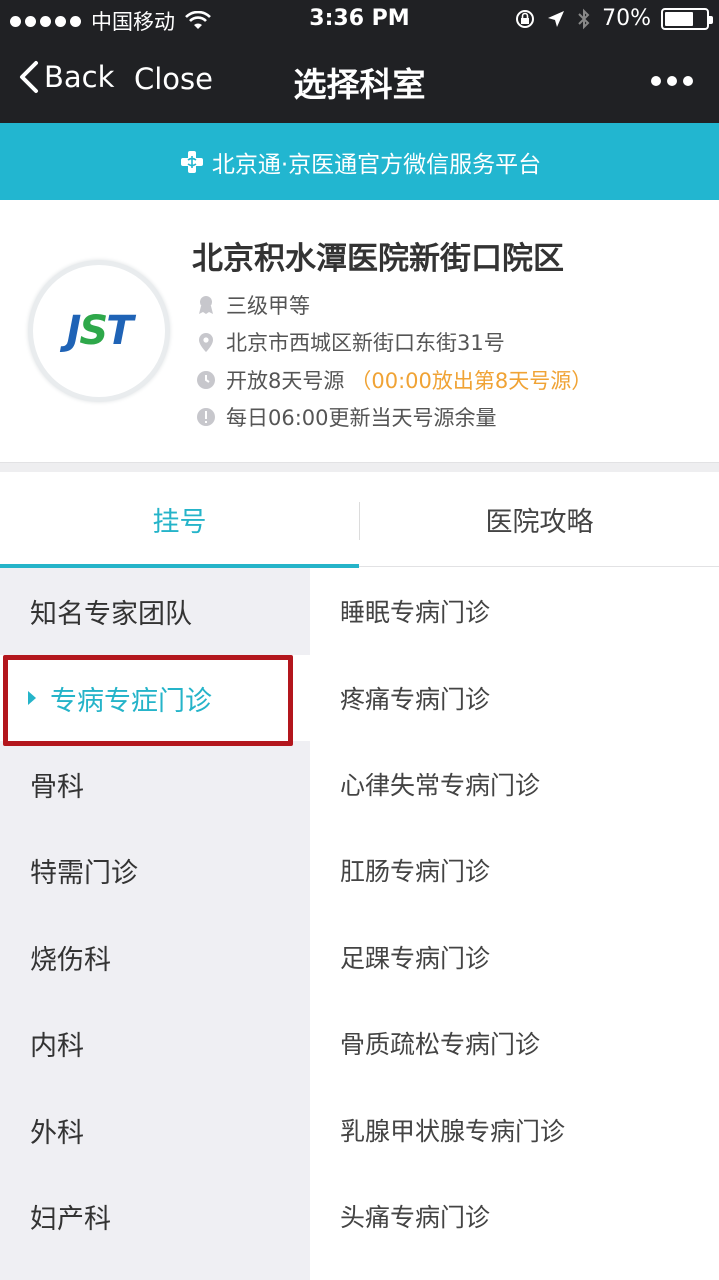 The width and height of the screenshot is (719, 1280). What do you see at coordinates (155, 784) in the screenshot?
I see `category-item: 骨科` at bounding box center [155, 784].